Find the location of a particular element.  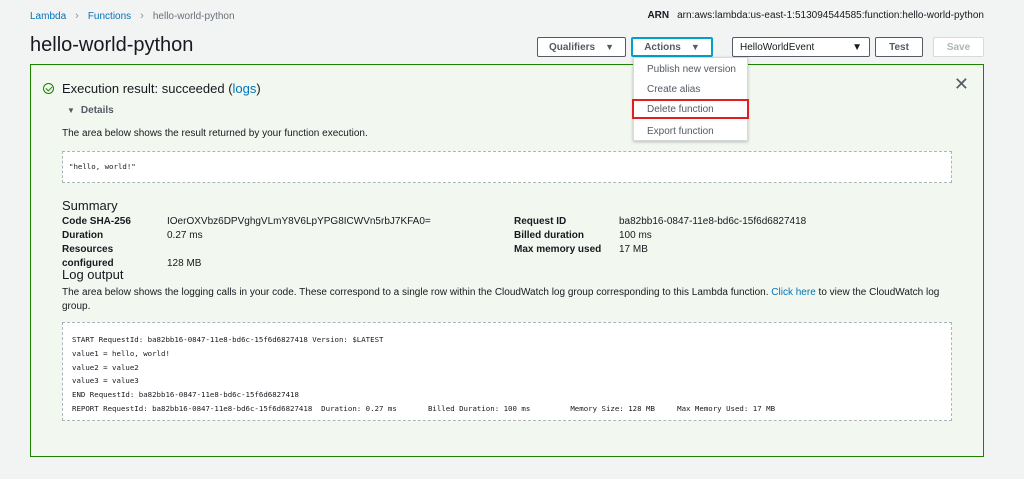

actions-label: Actions is located at coordinates (662, 47).